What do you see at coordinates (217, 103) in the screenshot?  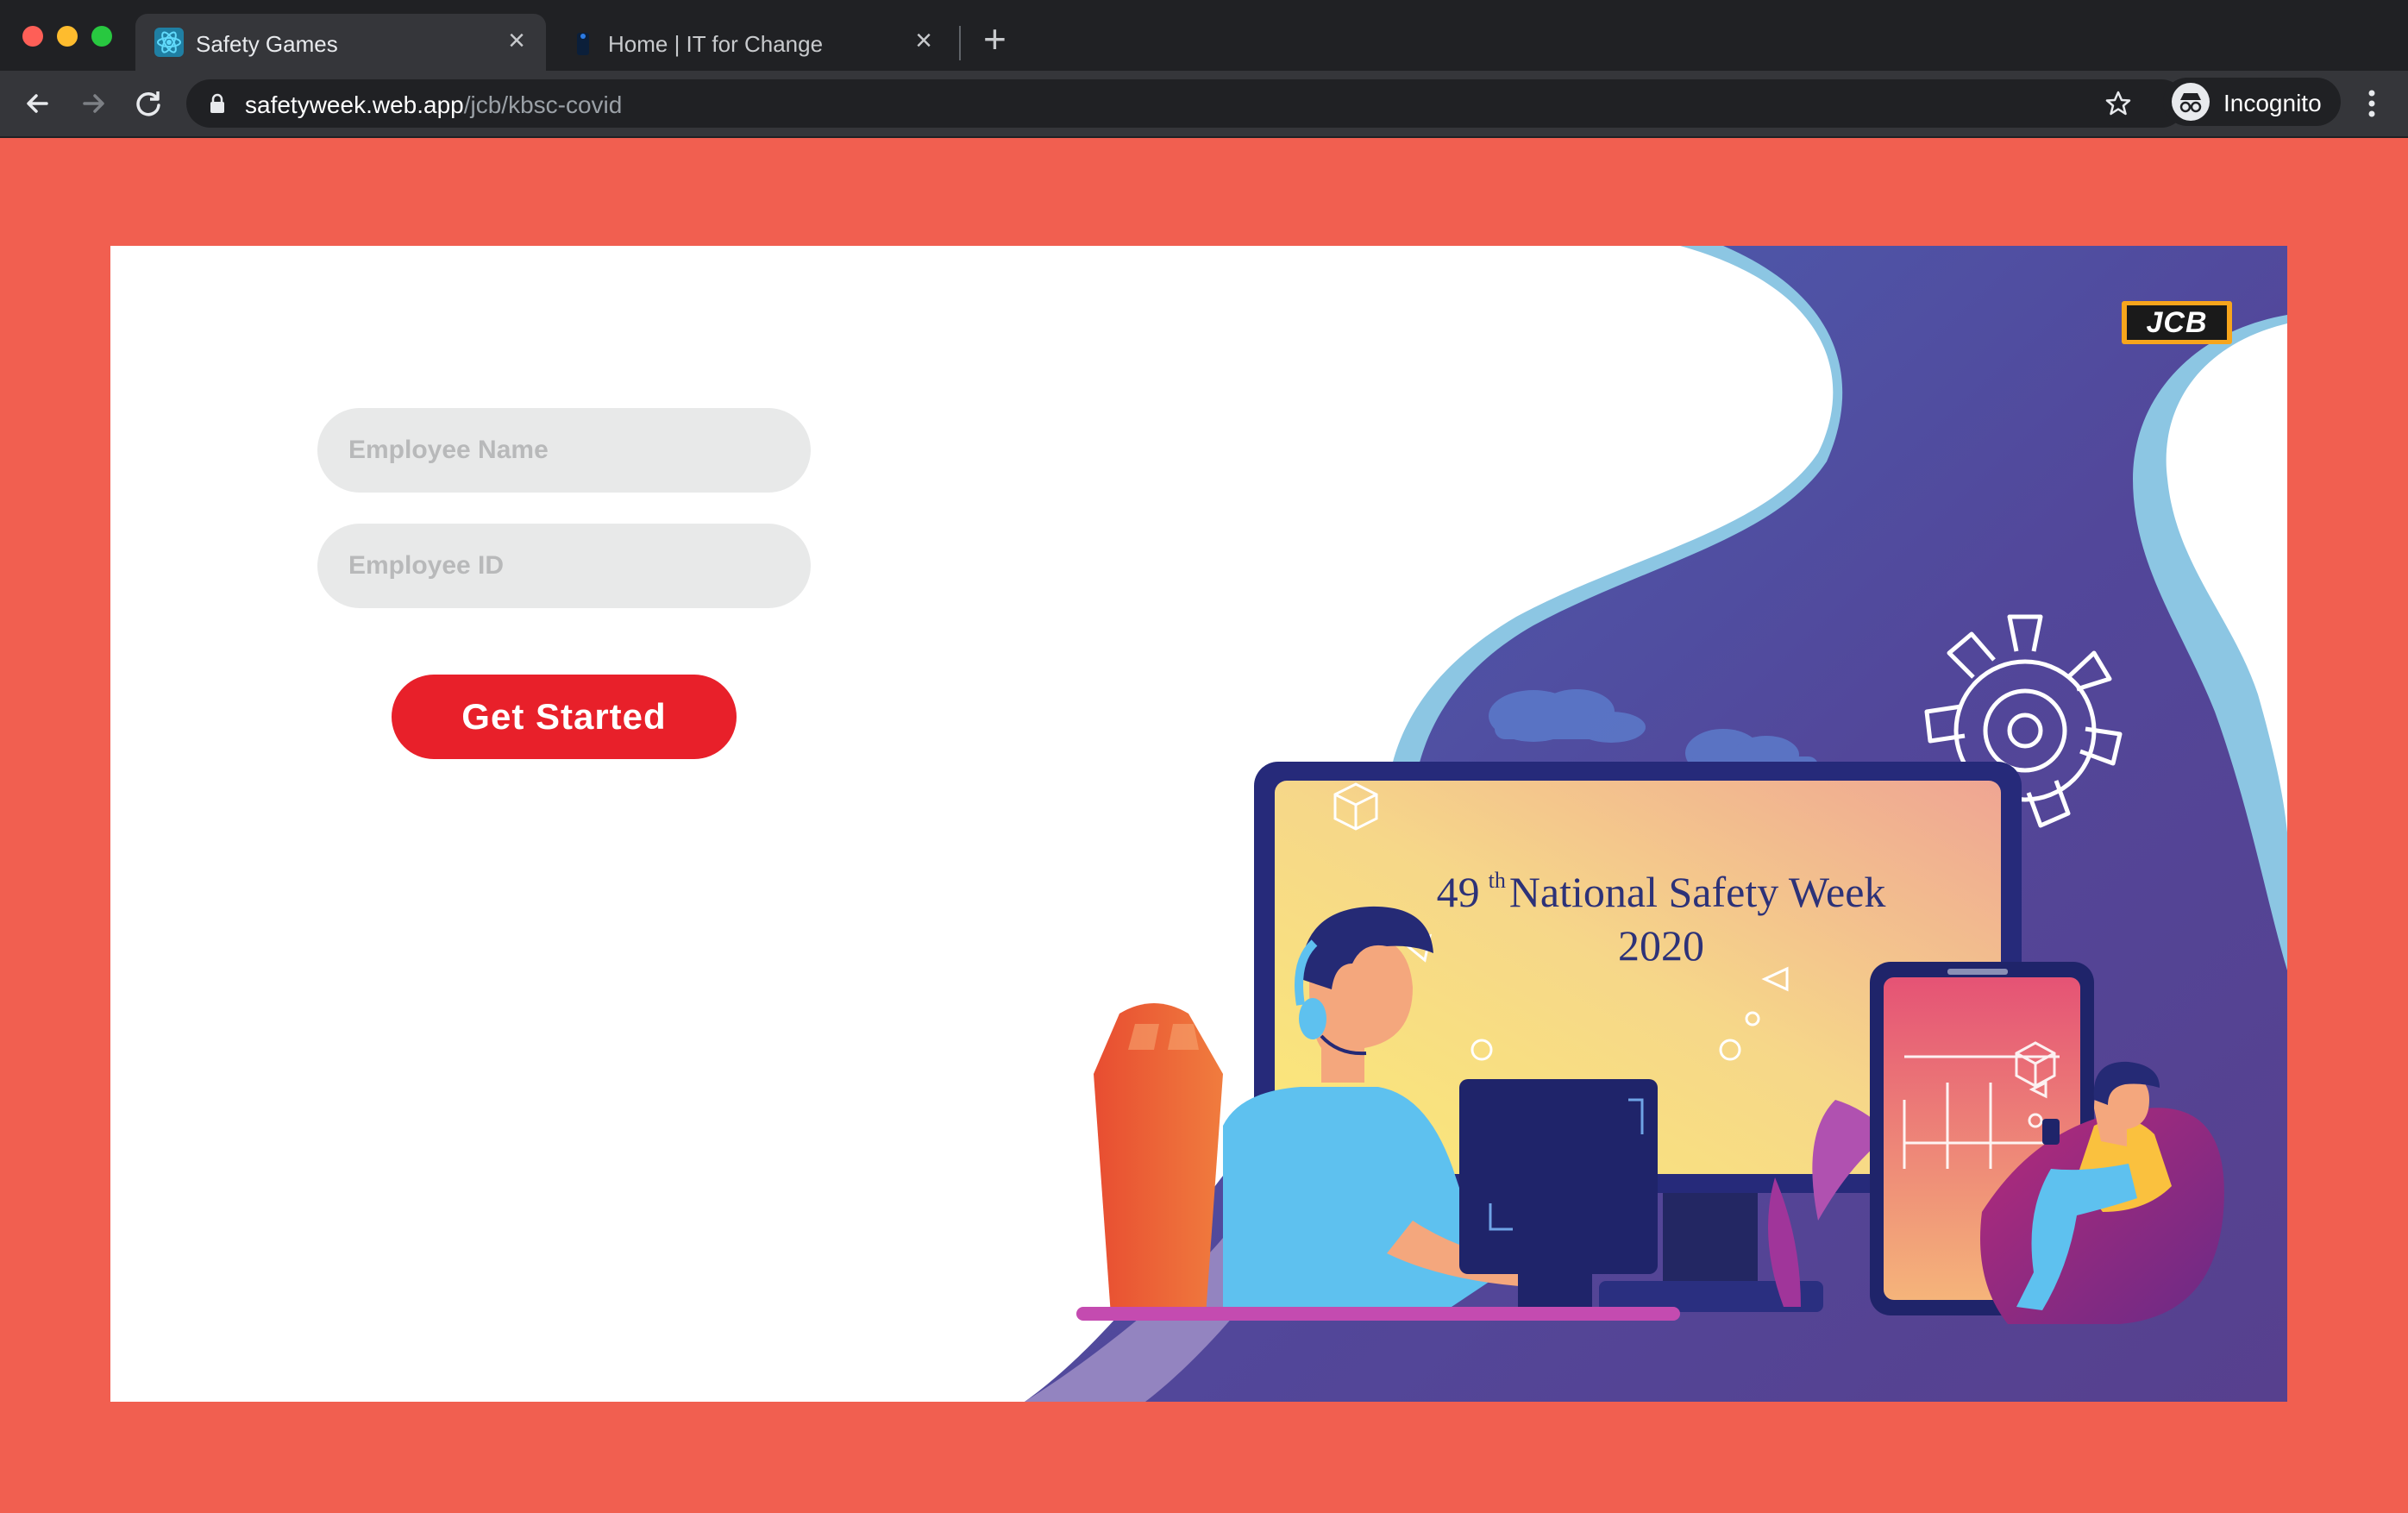 I see `lock-icon` at bounding box center [217, 103].